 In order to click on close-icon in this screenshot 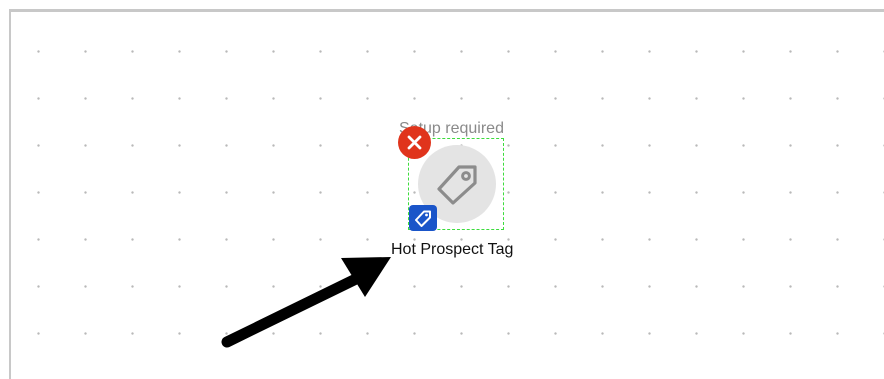, I will do `click(414, 142)`.